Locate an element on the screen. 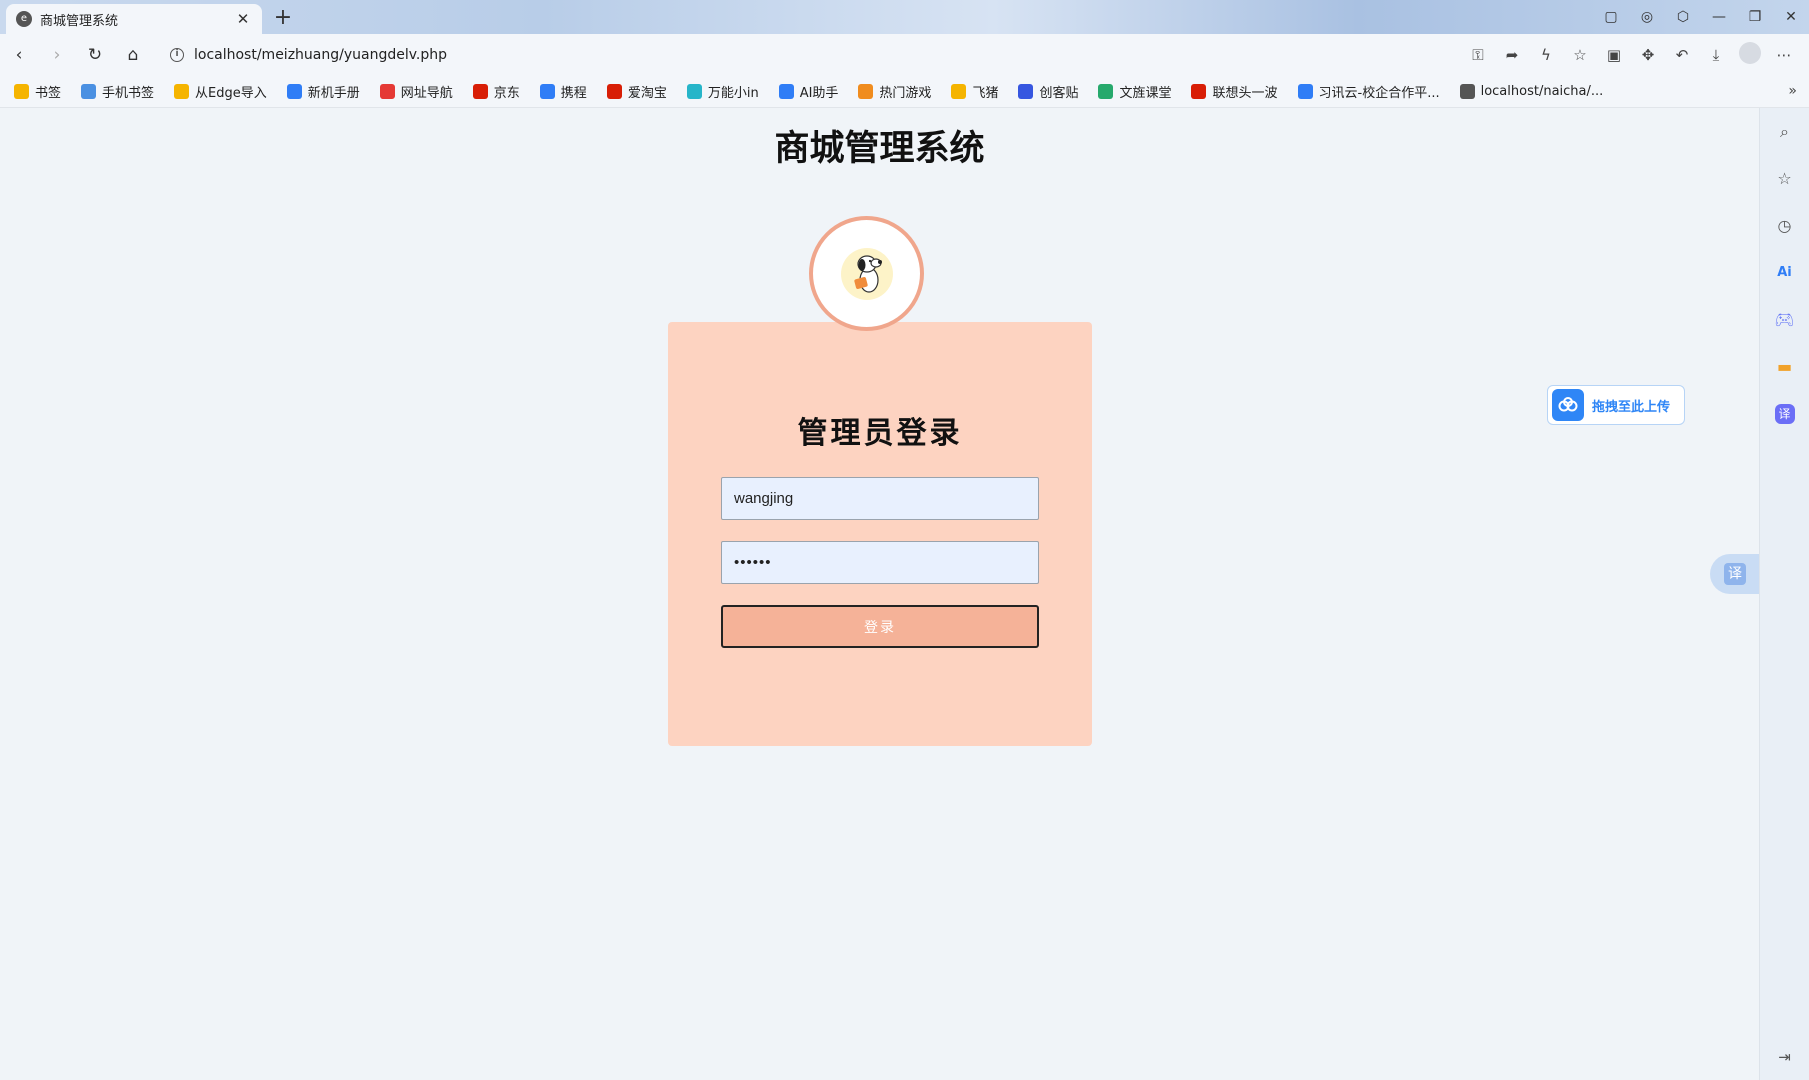 The height and width of the screenshot is (1080, 1809). puzzle-icon: ✥ is located at coordinates (1648, 55).